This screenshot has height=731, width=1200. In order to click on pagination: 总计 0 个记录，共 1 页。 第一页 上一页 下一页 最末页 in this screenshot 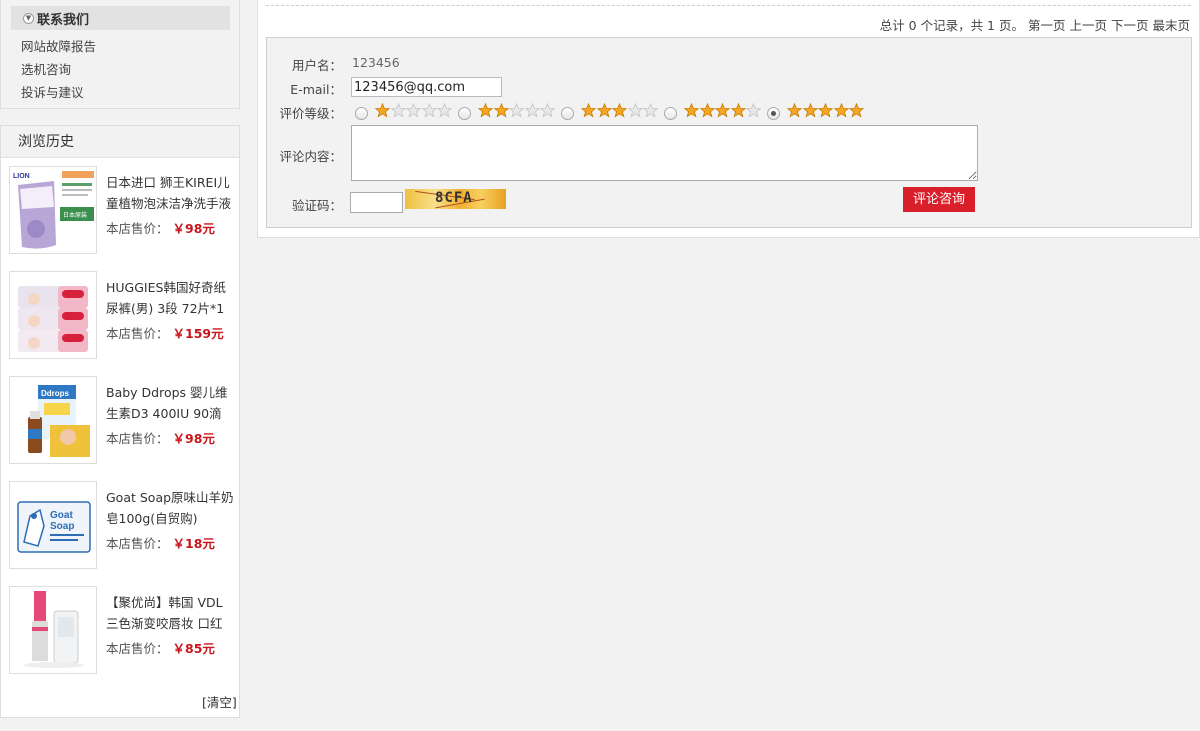, I will do `click(1035, 24)`.